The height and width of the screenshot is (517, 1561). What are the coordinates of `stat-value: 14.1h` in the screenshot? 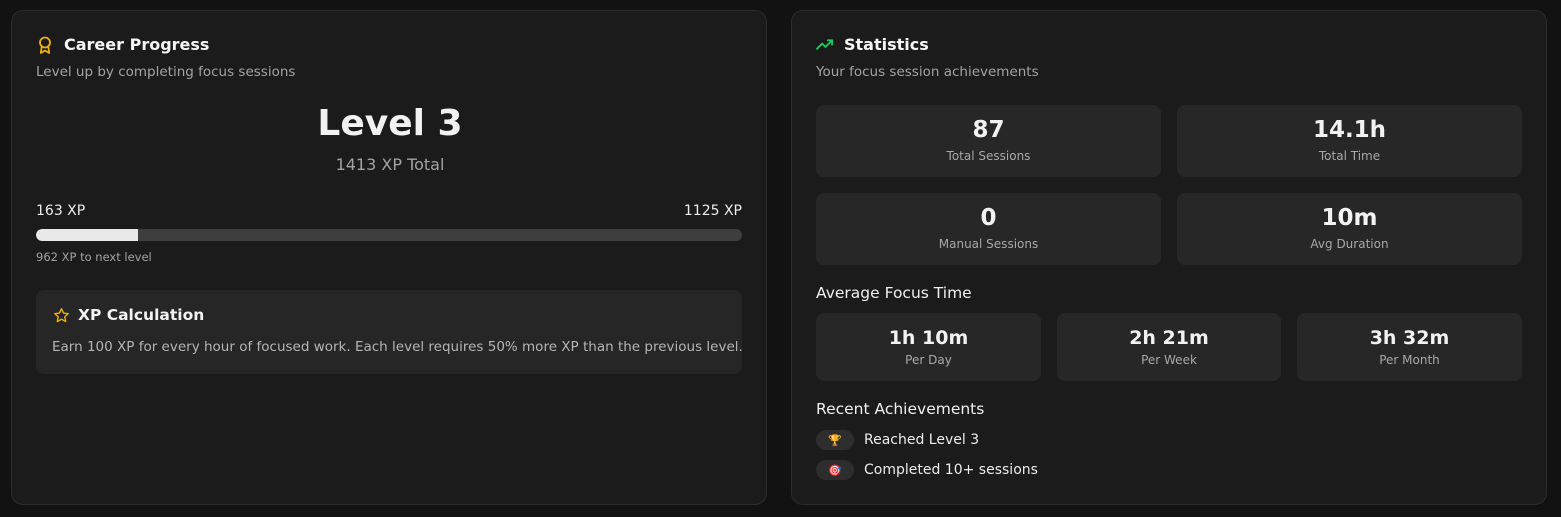 It's located at (1349, 130).